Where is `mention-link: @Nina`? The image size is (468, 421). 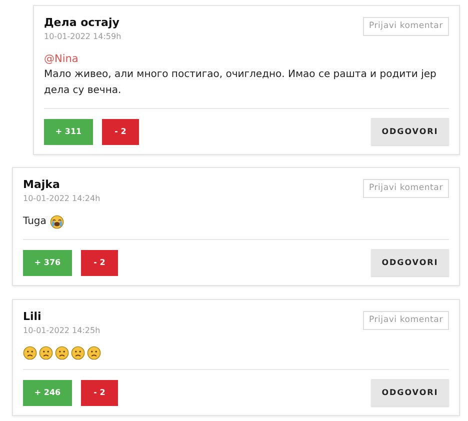 mention-link: @Nina is located at coordinates (246, 59).